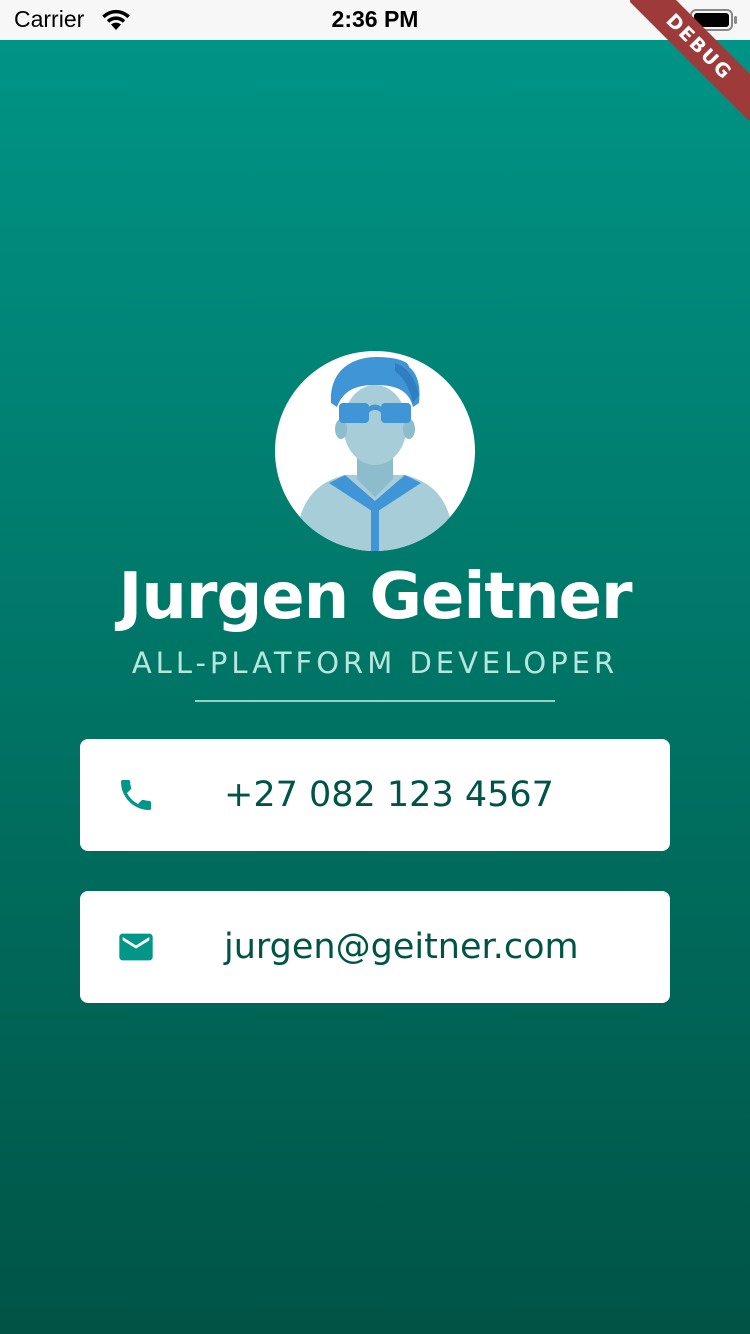 This screenshot has width=750, height=1334. Describe the element at coordinates (375, 597) in the screenshot. I see `profile-name: Jurgen Geitner` at that location.